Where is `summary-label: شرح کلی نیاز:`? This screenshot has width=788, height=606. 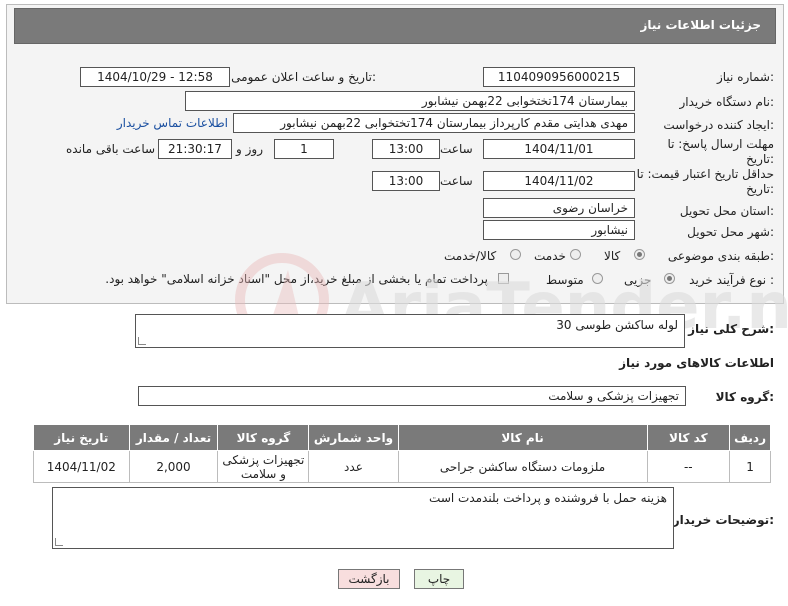
summary-label: شرح کلی نیاز: is located at coordinates (731, 329).